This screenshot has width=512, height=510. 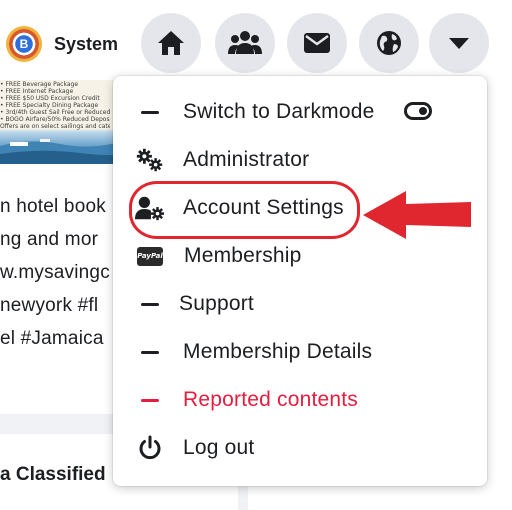 I want to click on menu-item-label: Membership Details, so click(x=278, y=351).